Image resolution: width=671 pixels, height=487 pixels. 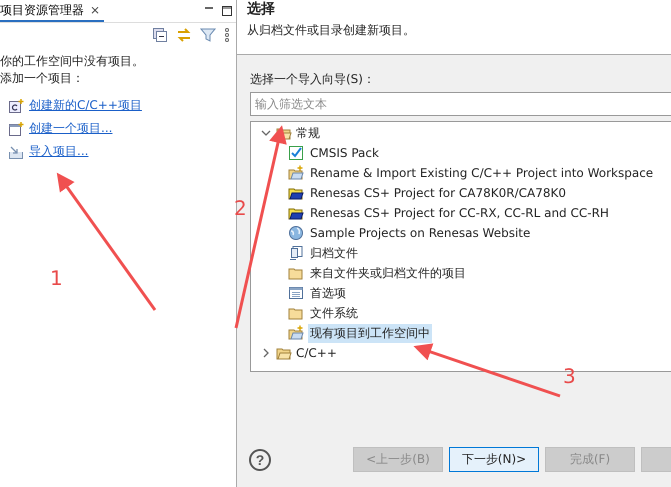 I want to click on next-button: 下一步(N)>, so click(x=494, y=459).